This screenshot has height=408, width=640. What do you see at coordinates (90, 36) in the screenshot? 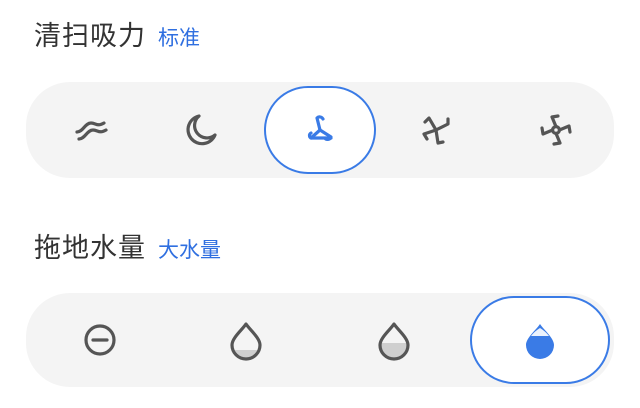
I see `suction-power-title: 清扫吸力` at bounding box center [90, 36].